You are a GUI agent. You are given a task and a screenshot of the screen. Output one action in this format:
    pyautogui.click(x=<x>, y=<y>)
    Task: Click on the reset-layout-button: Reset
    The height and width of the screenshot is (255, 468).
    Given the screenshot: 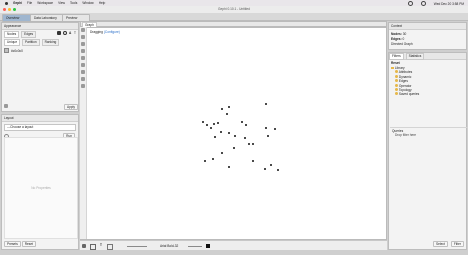 What is the action you would take?
    pyautogui.click(x=29, y=244)
    